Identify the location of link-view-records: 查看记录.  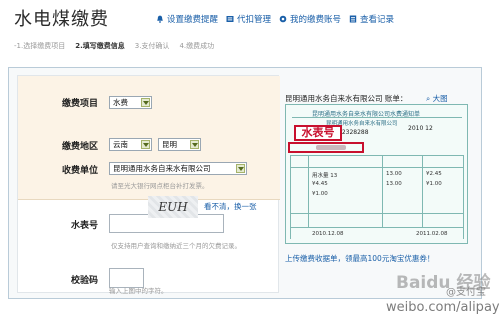
(371, 19).